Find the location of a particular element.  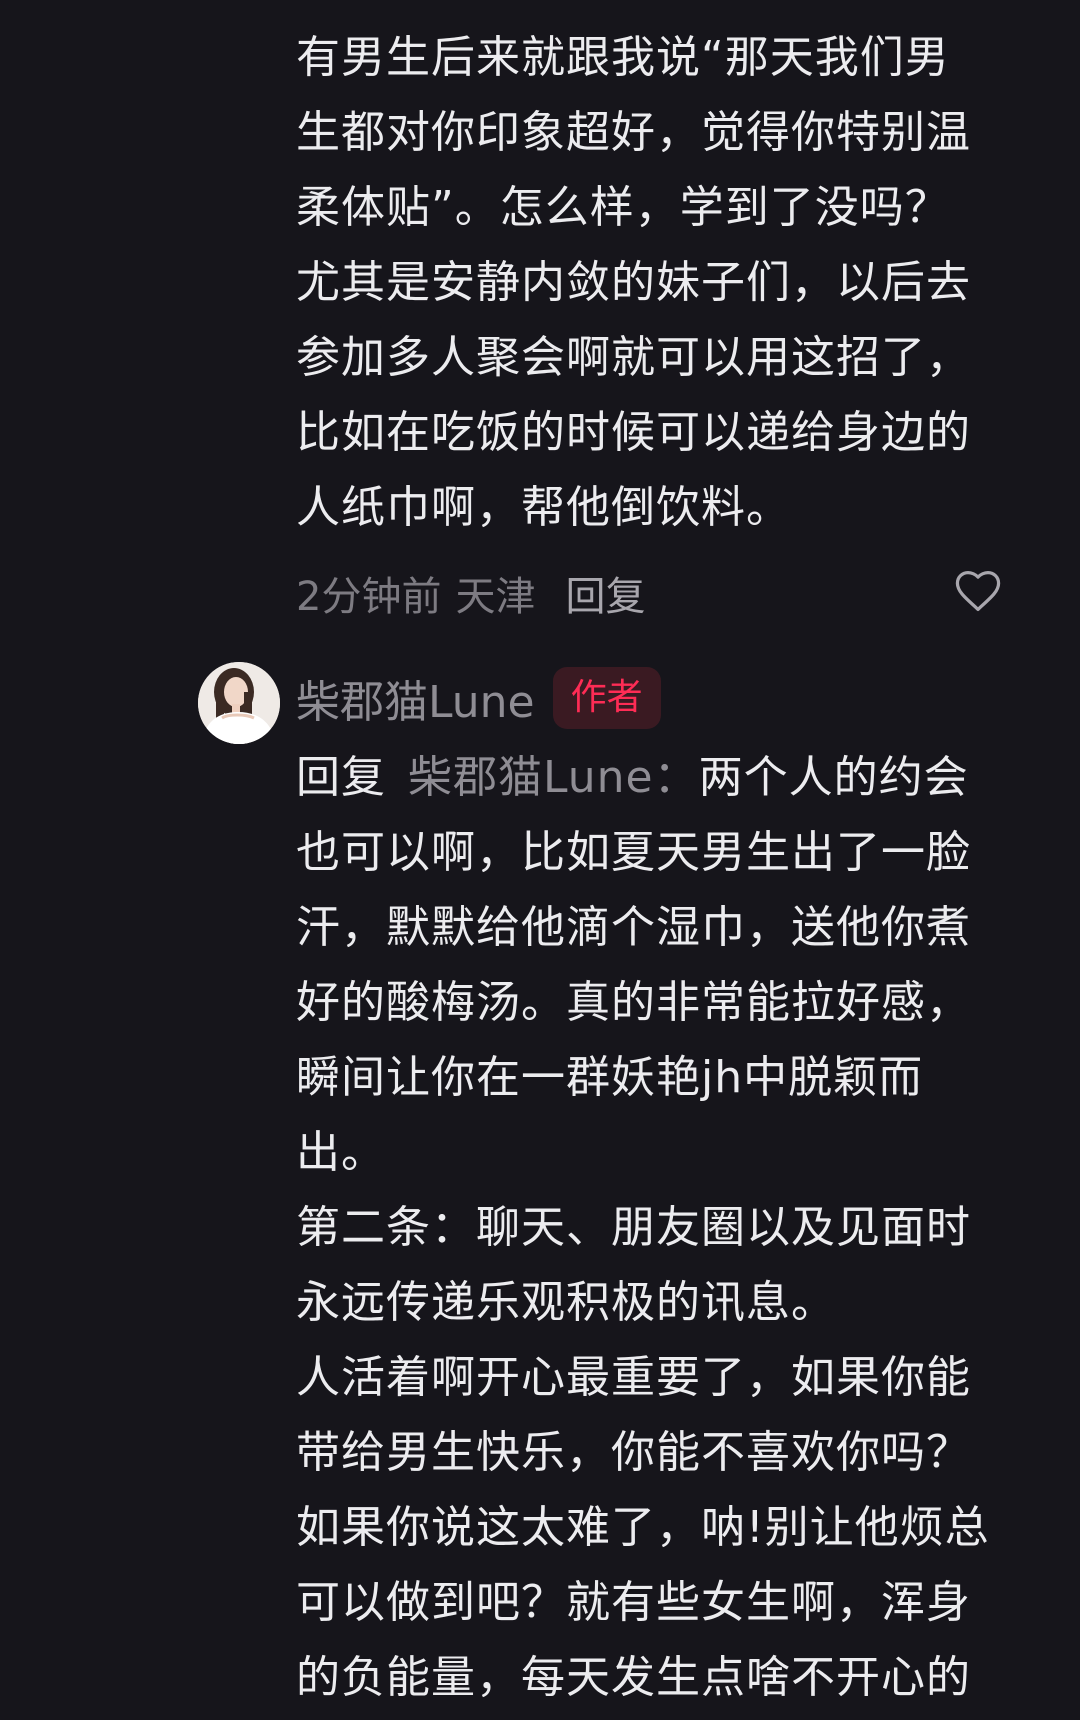

user-avatar-photo is located at coordinates (239, 703).